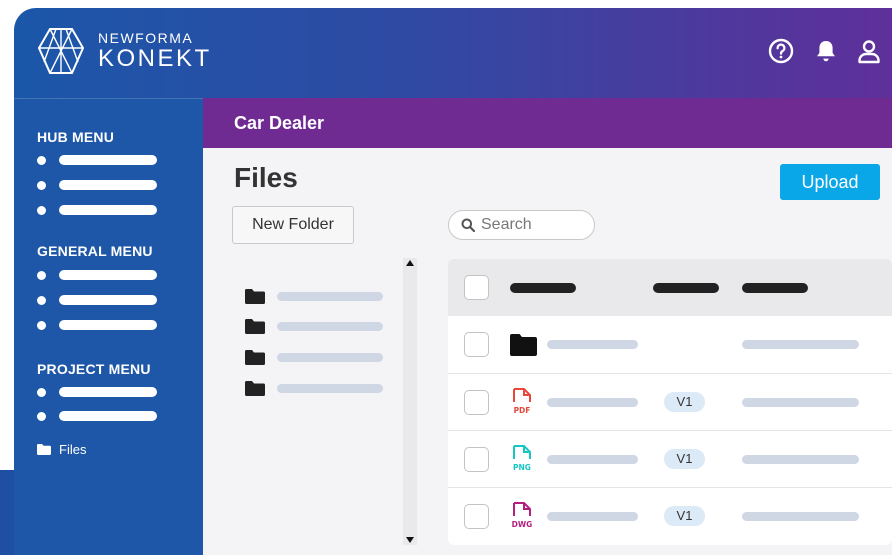  Describe the element at coordinates (410, 540) in the screenshot. I see `scroll-down-arrow-icon` at that location.